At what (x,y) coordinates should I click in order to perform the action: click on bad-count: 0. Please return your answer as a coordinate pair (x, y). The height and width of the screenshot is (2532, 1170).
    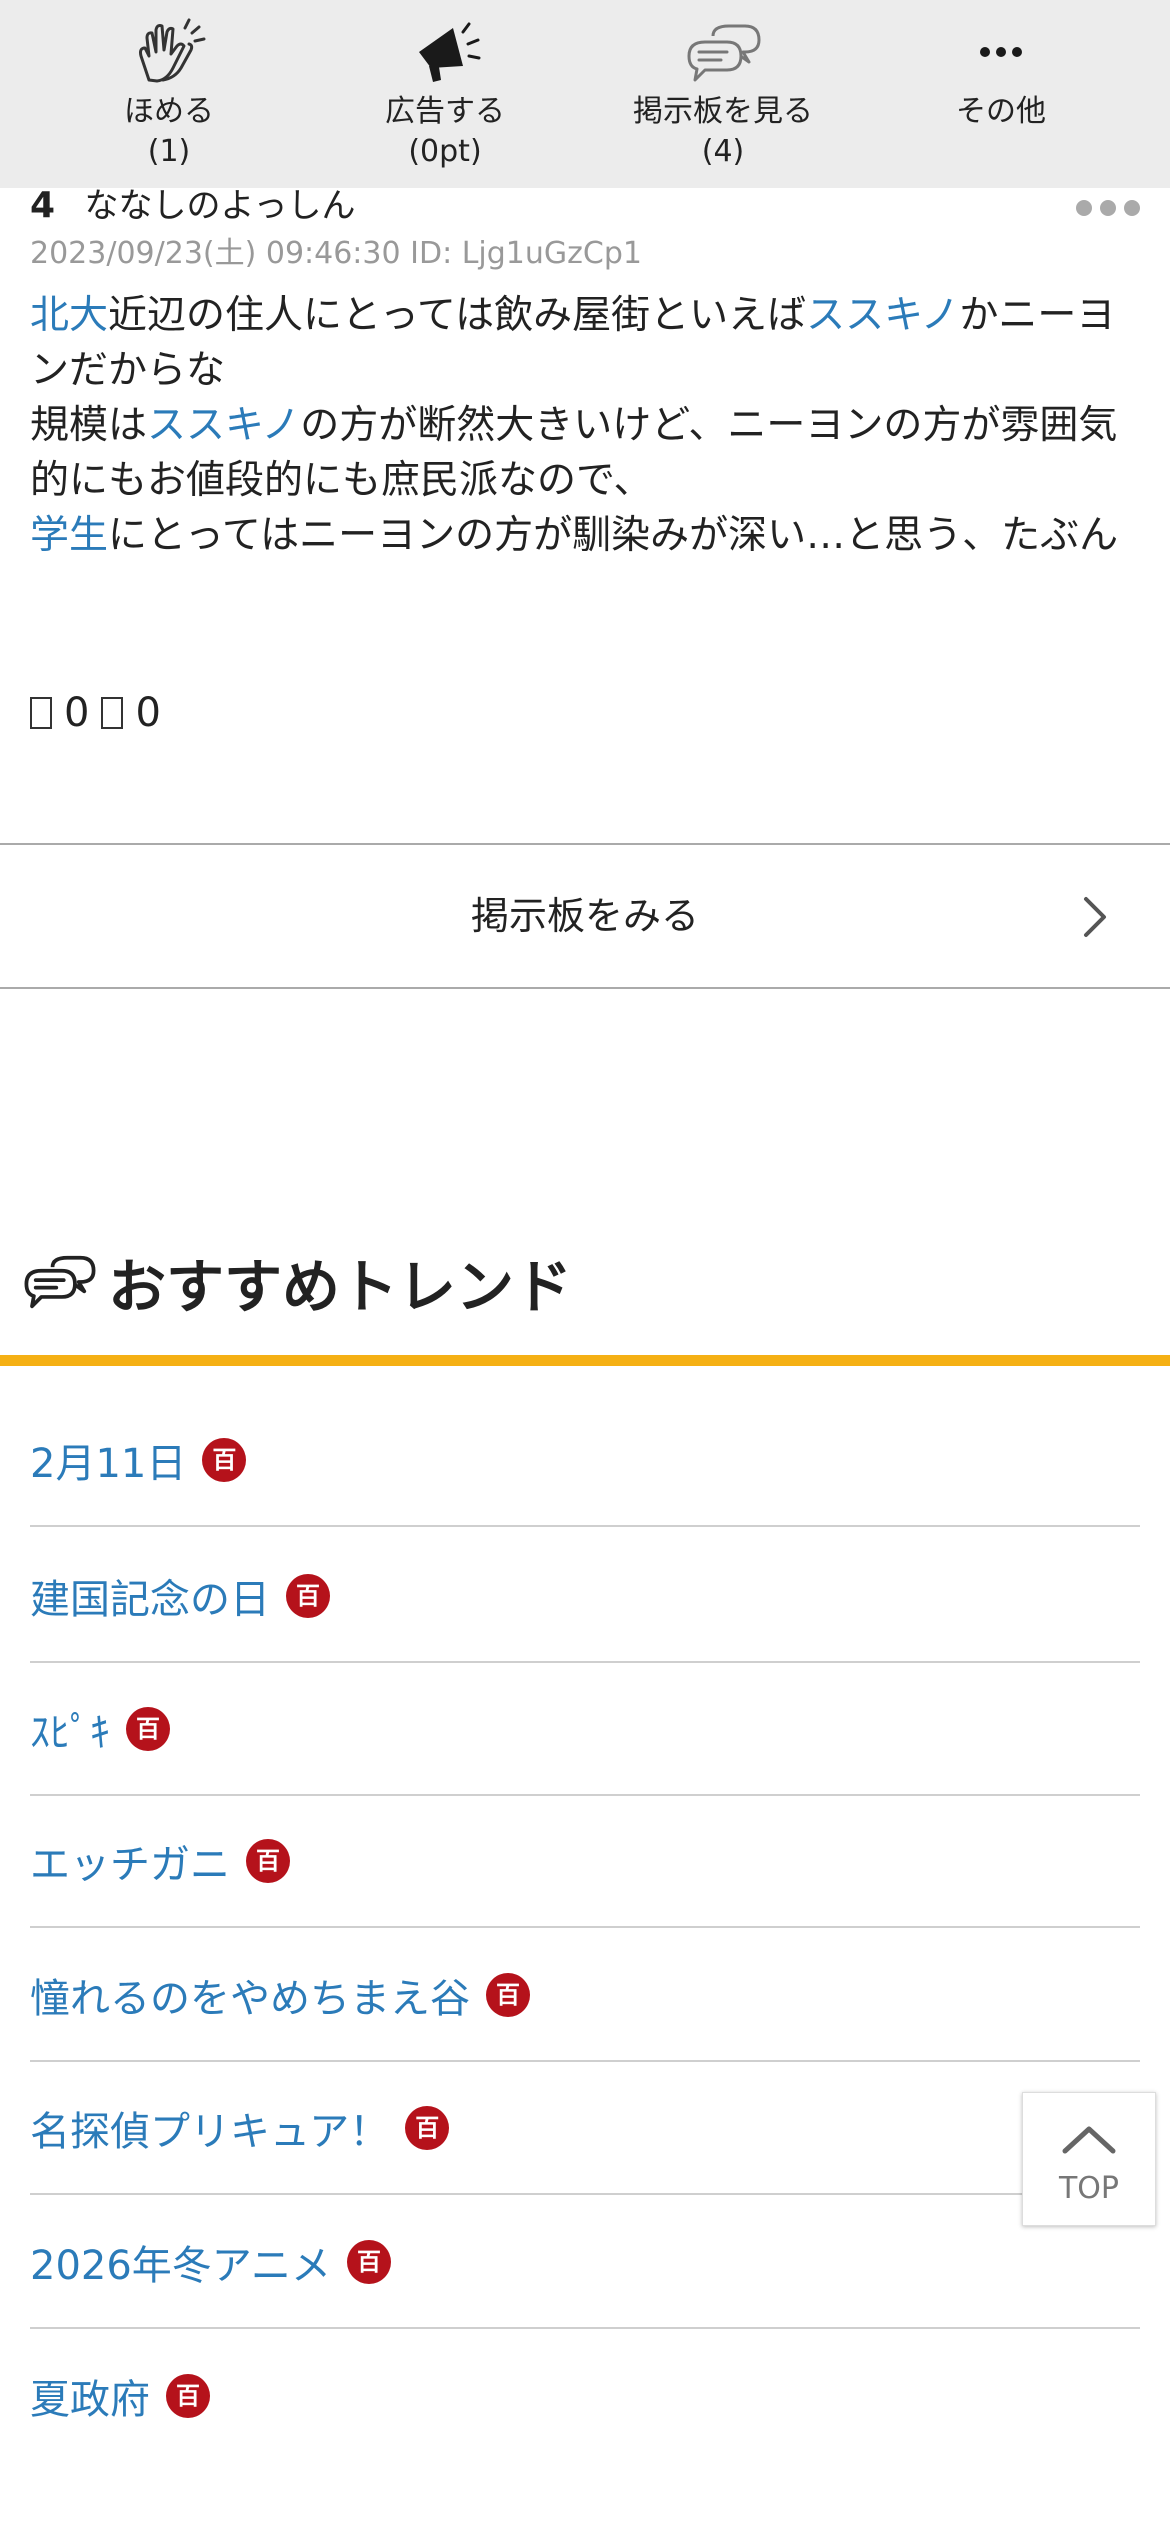
    Looking at the image, I should click on (148, 713).